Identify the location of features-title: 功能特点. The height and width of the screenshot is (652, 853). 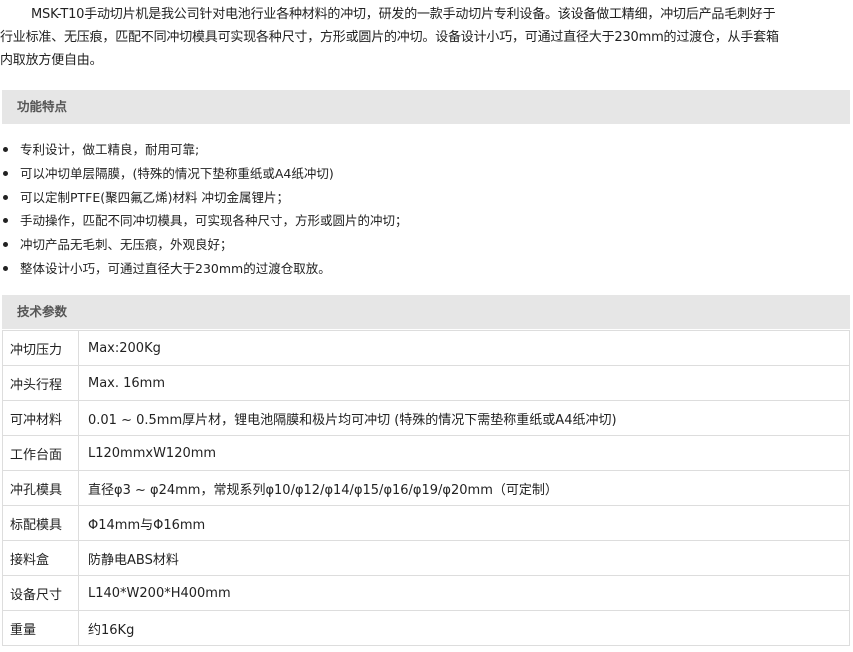
(42, 106).